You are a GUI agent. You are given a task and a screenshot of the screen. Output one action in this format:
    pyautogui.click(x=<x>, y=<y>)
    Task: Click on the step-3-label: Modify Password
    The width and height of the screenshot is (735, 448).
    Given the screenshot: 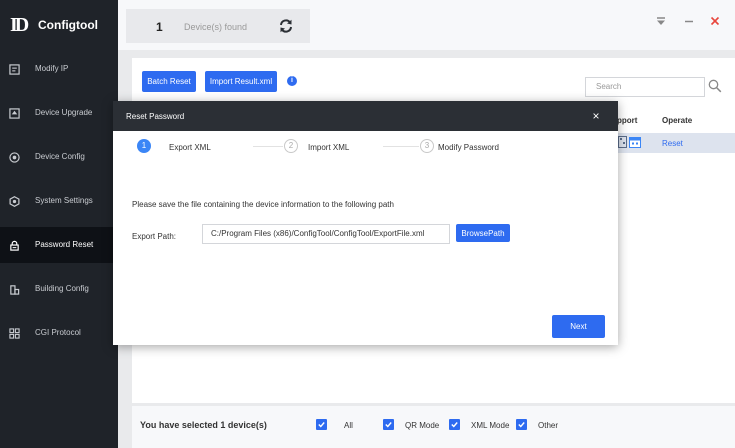 What is the action you would take?
    pyautogui.click(x=468, y=147)
    